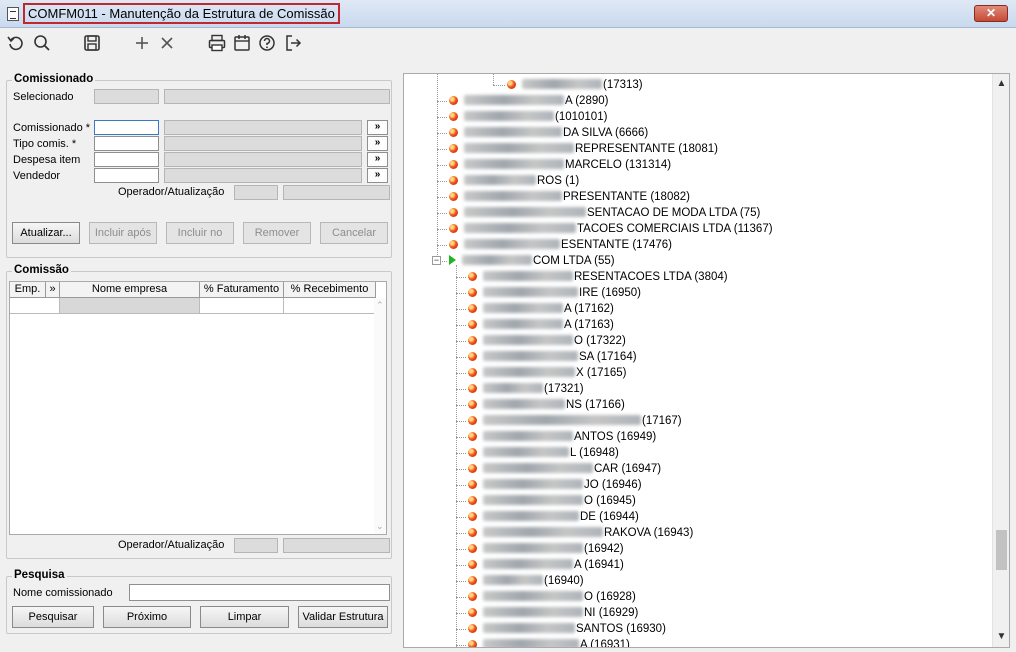 This screenshot has height=652, width=1016. Describe the element at coordinates (330, 306) in the screenshot. I see `cell-recebimento` at that location.